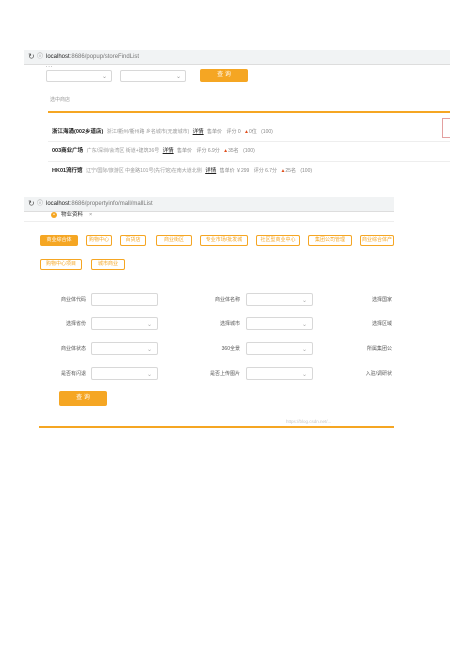 The height and width of the screenshot is (670, 474). What do you see at coordinates (227, 300) in the screenshot?
I see `field-label: 商业体名称` at bounding box center [227, 300].